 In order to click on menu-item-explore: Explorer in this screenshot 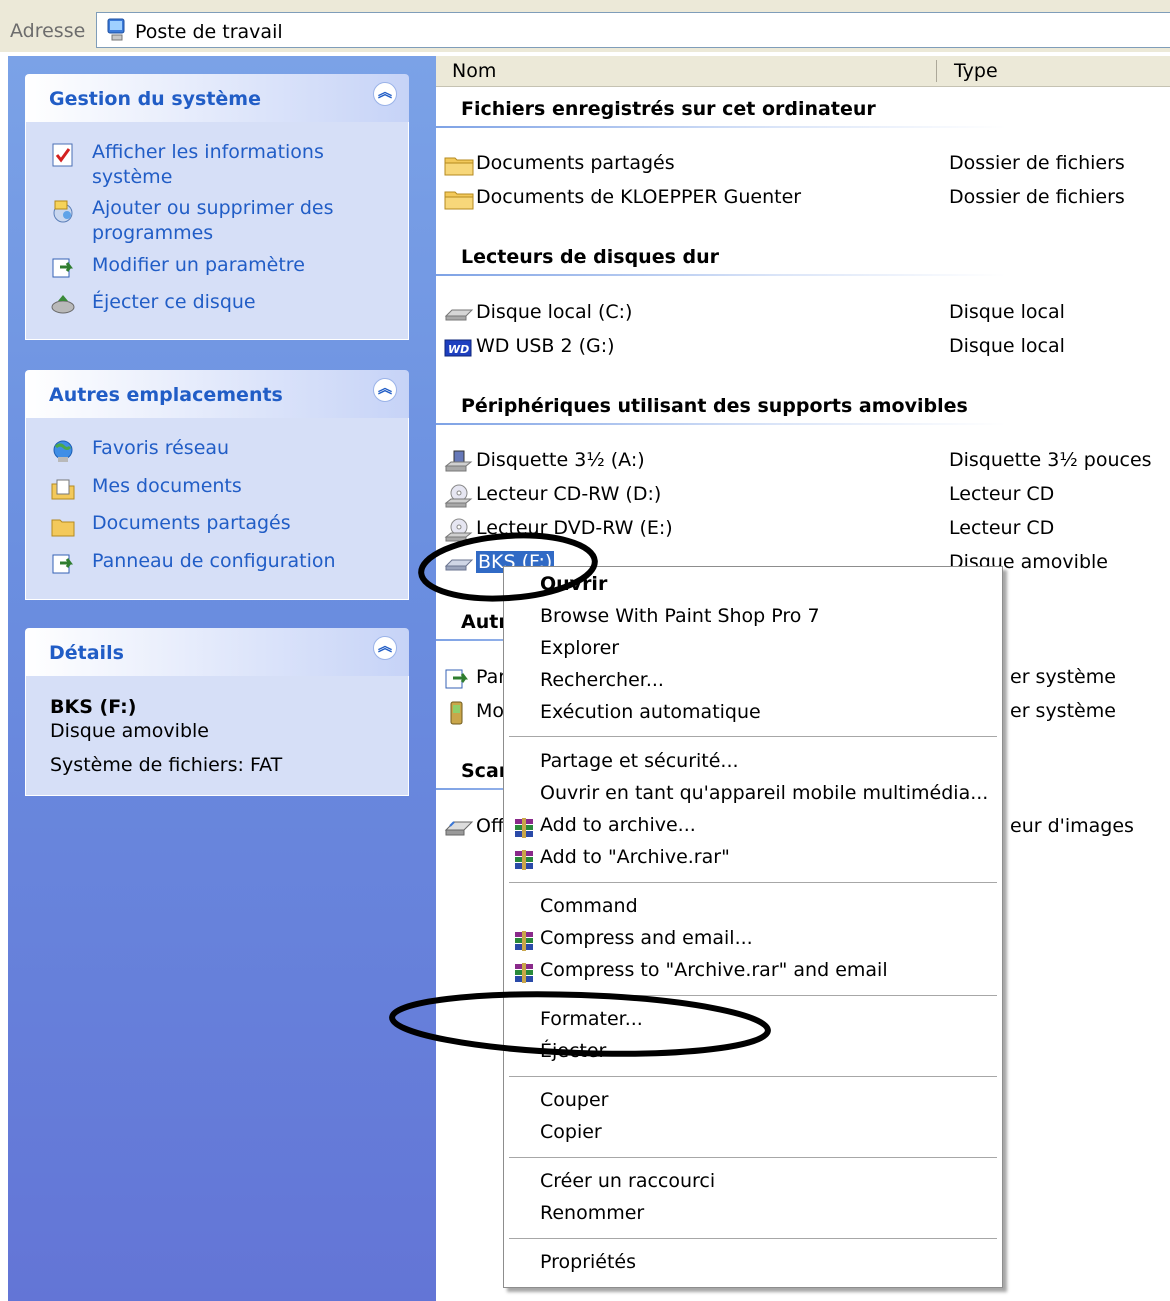, I will do `click(753, 650)`.